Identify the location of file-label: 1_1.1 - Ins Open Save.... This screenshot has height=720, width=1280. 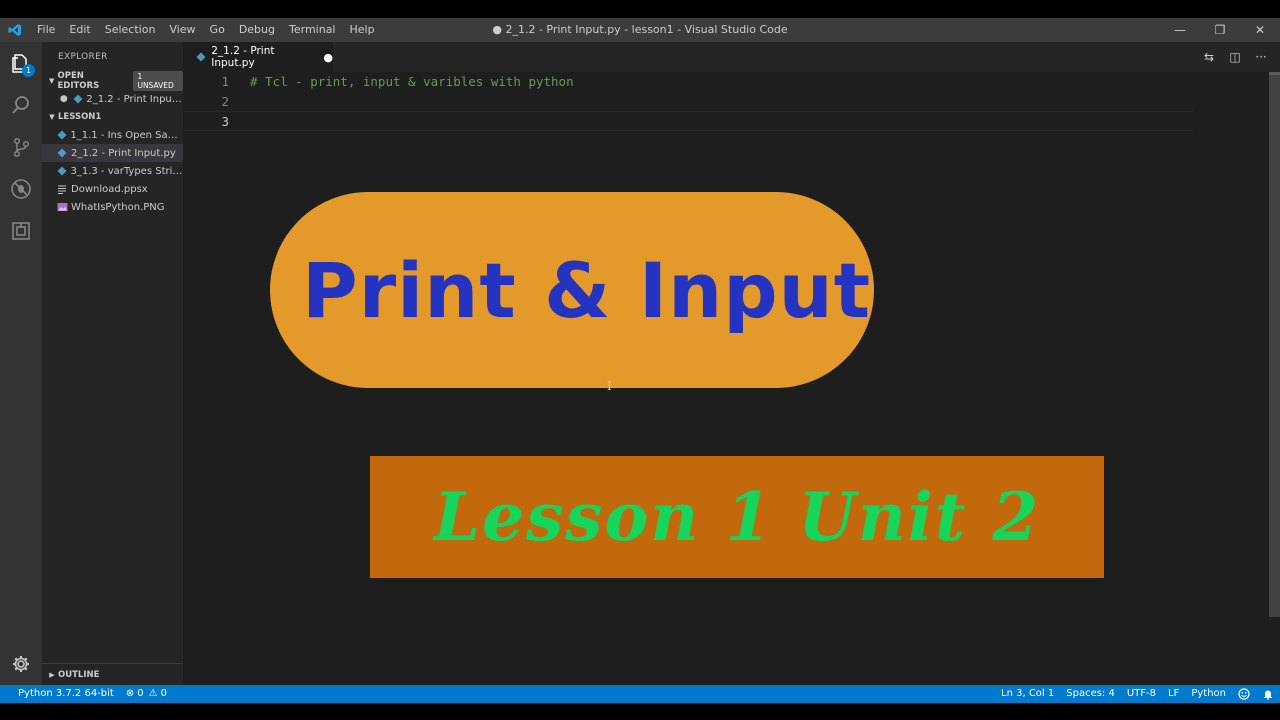
(126, 135).